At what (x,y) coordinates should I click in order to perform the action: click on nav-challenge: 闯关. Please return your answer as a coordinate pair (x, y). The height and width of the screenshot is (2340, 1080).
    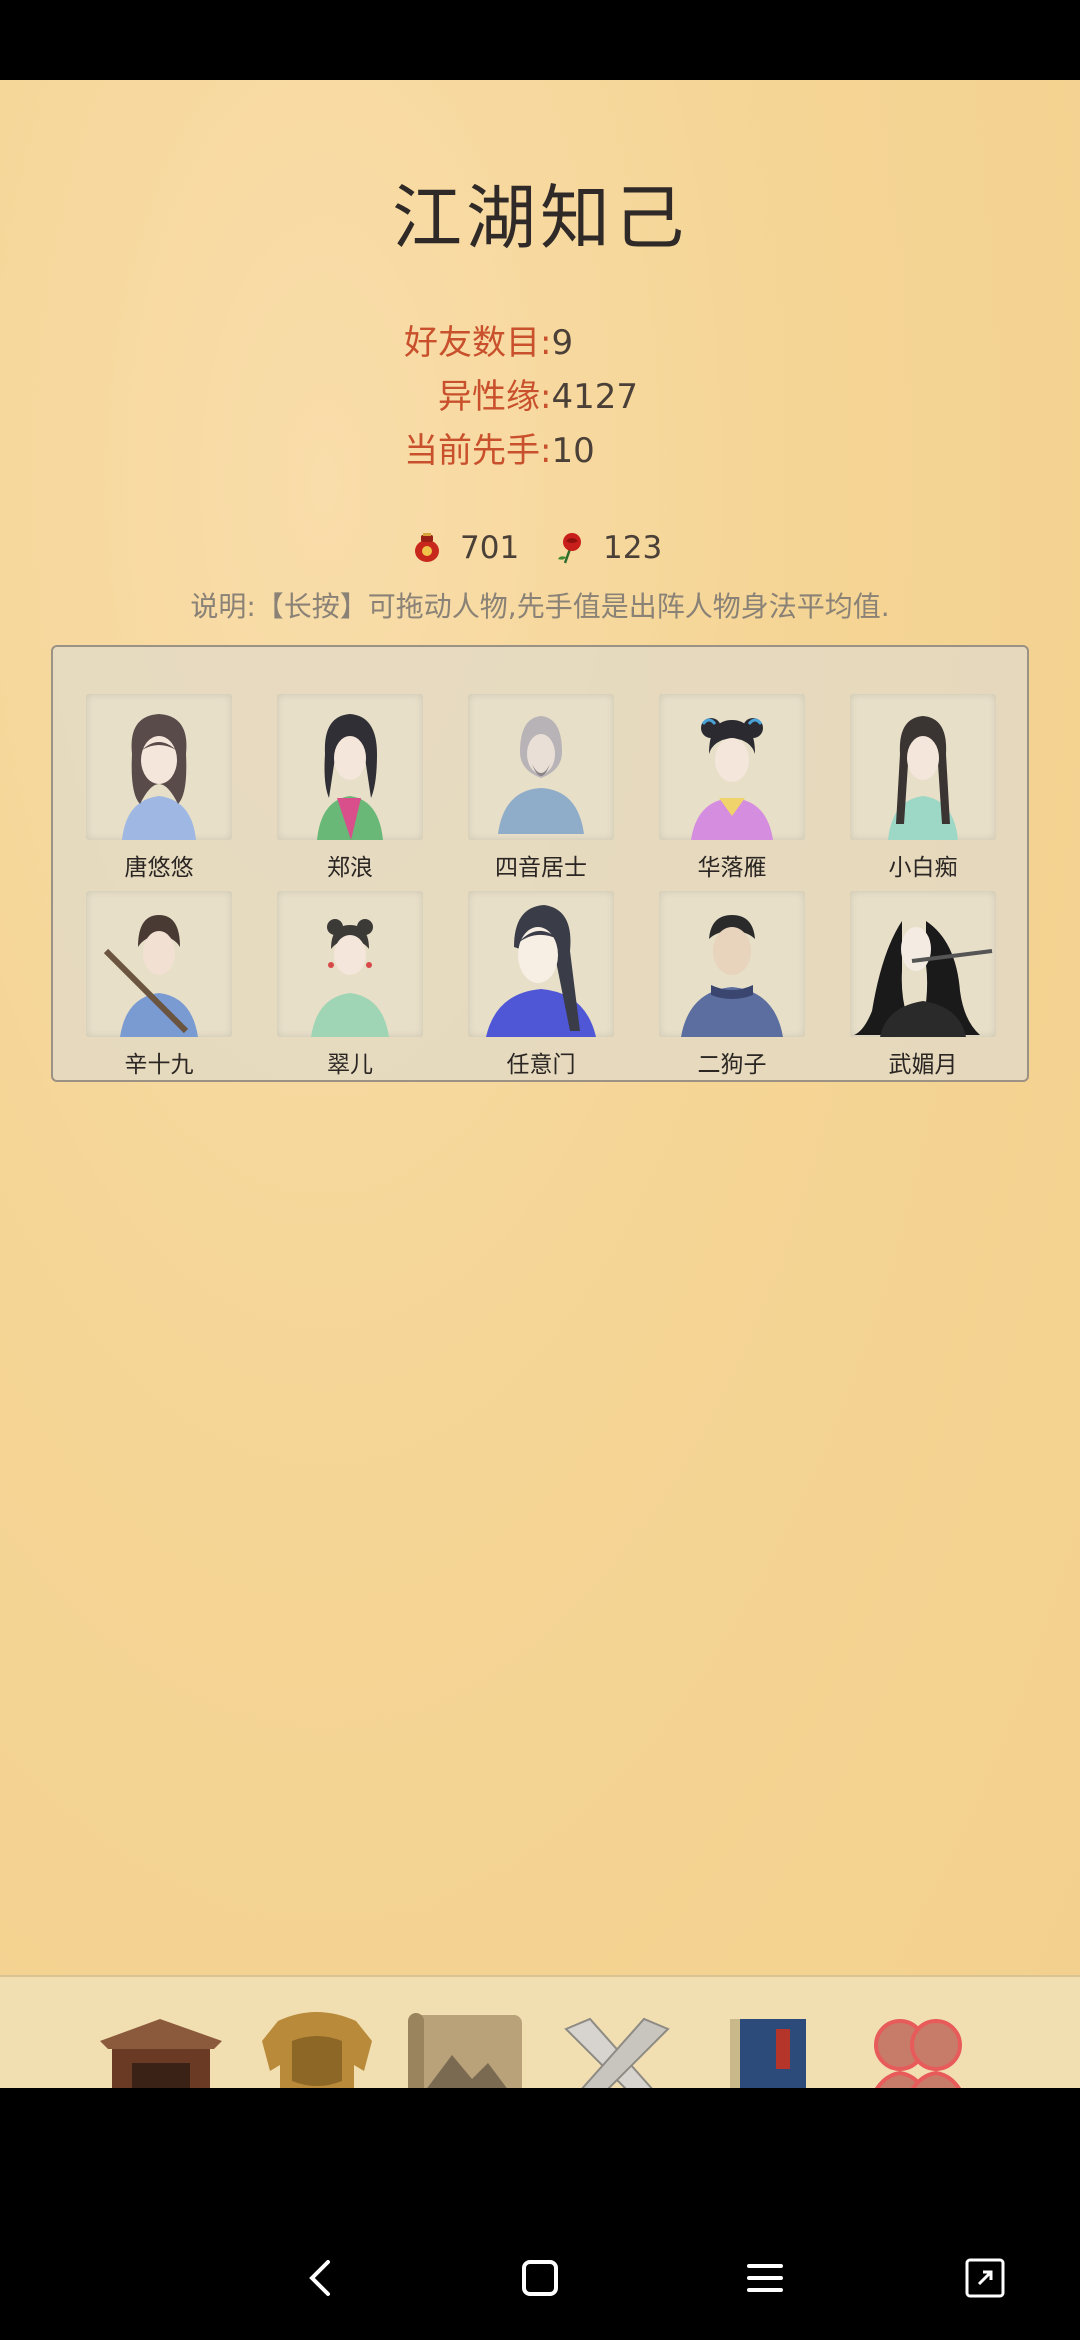
    Looking at the image, I should click on (617, 2046).